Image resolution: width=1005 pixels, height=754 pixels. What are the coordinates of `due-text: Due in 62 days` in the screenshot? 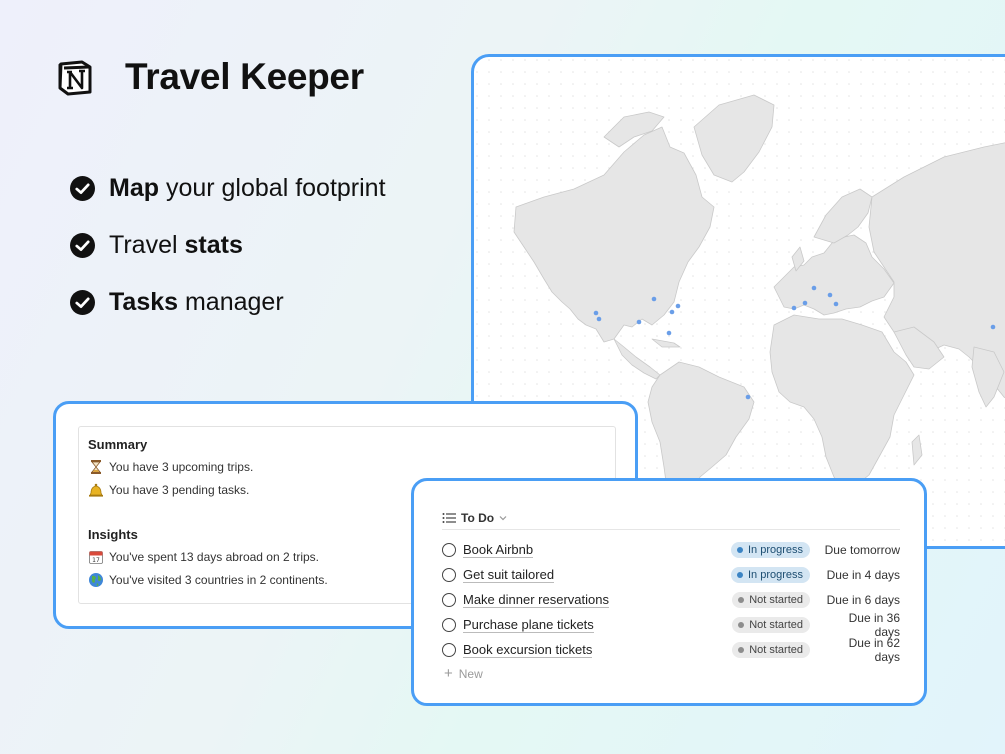 It's located at (874, 649).